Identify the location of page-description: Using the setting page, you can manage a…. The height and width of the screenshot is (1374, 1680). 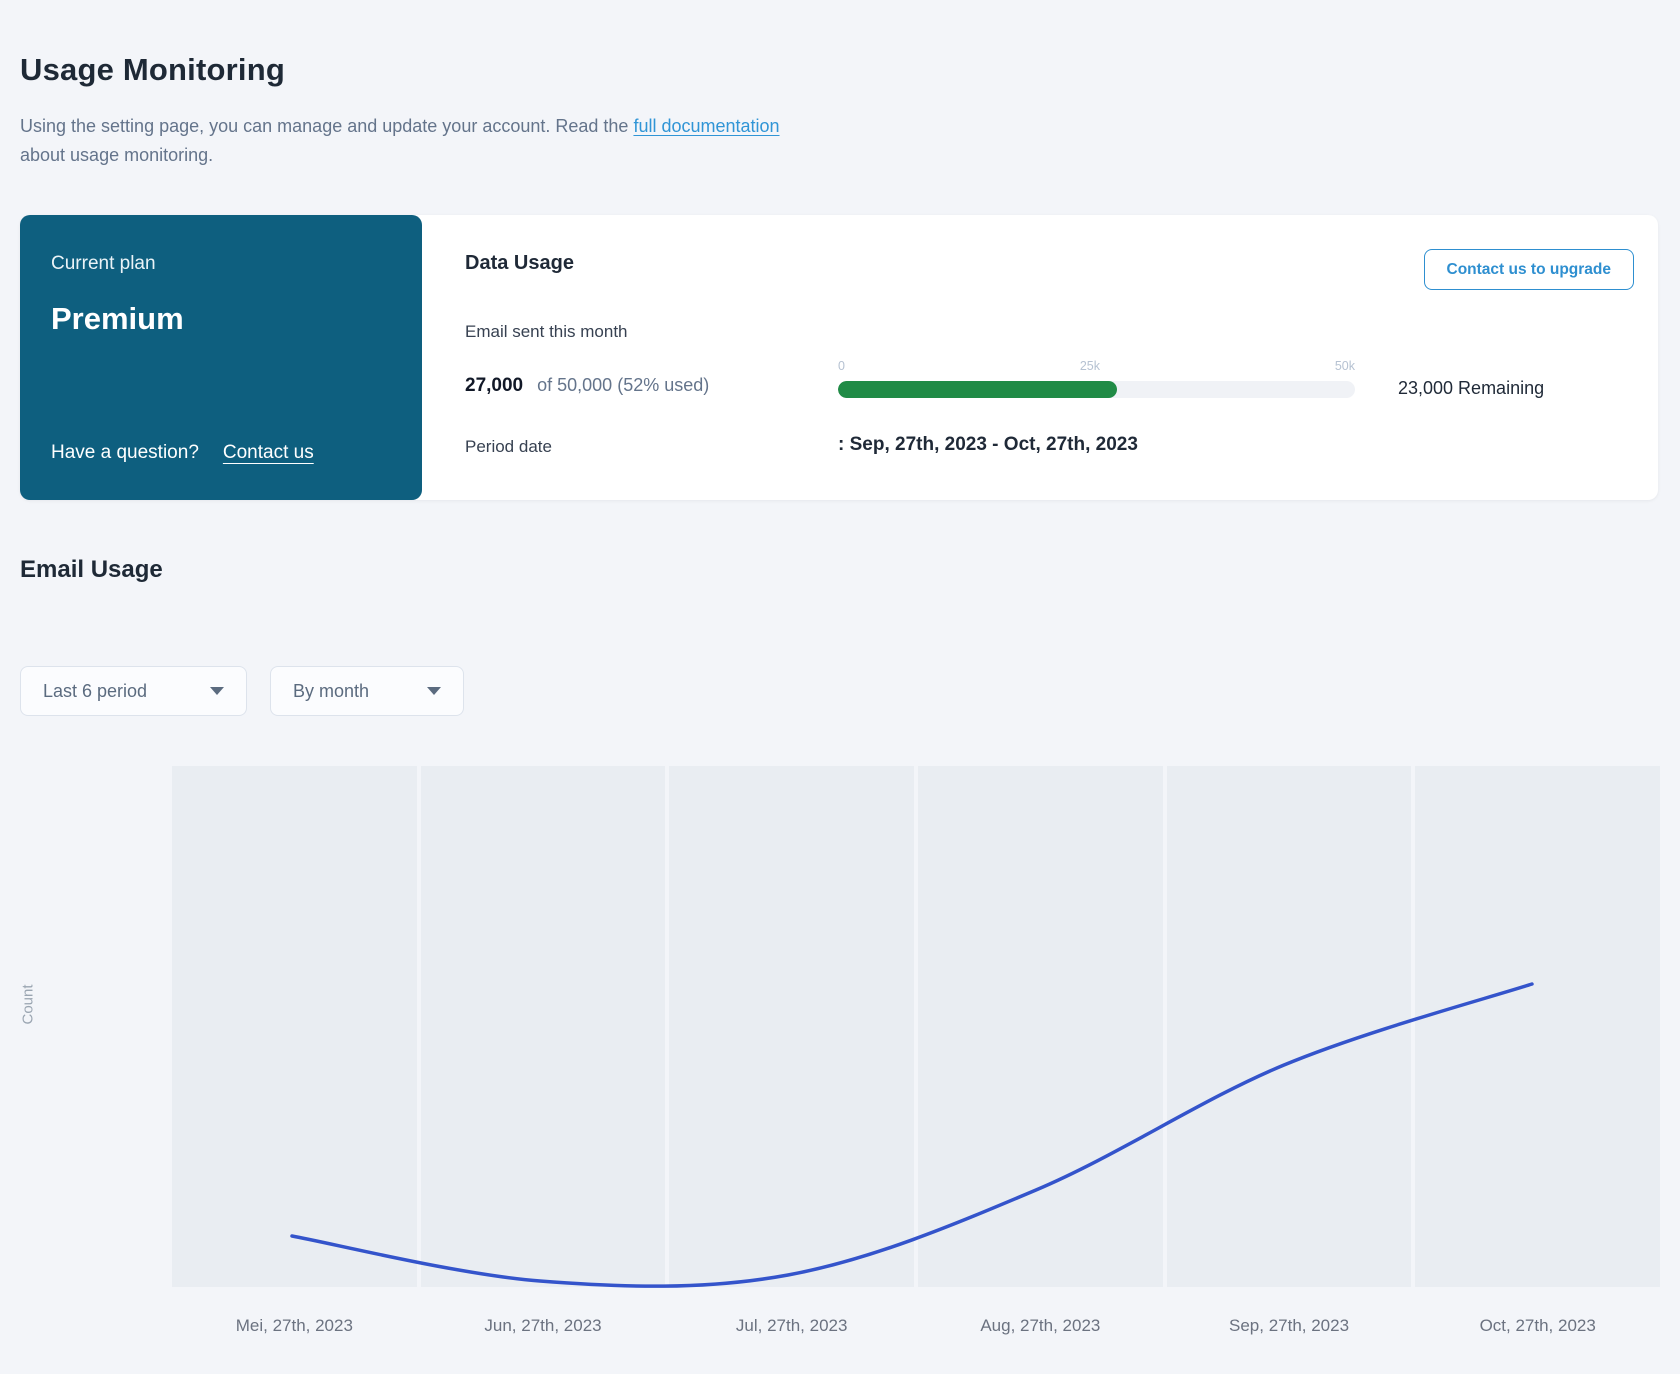
(400, 141).